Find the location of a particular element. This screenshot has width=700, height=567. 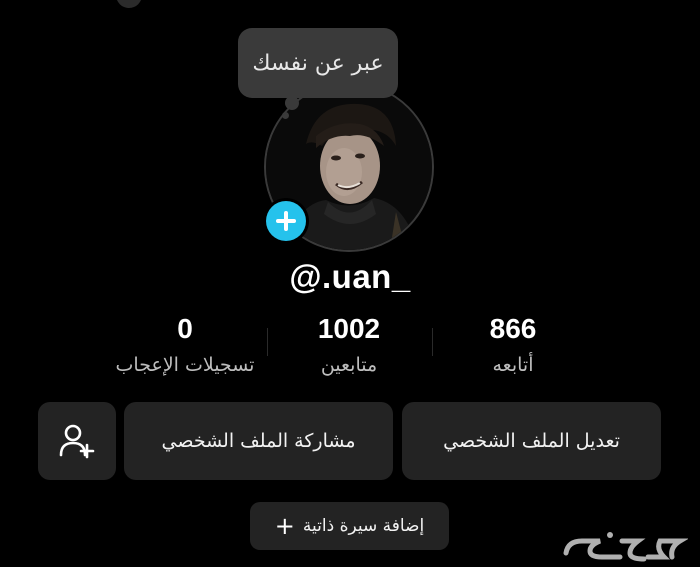

add-bio-button: إضافة سيرة ذاتية + is located at coordinates (349, 526).